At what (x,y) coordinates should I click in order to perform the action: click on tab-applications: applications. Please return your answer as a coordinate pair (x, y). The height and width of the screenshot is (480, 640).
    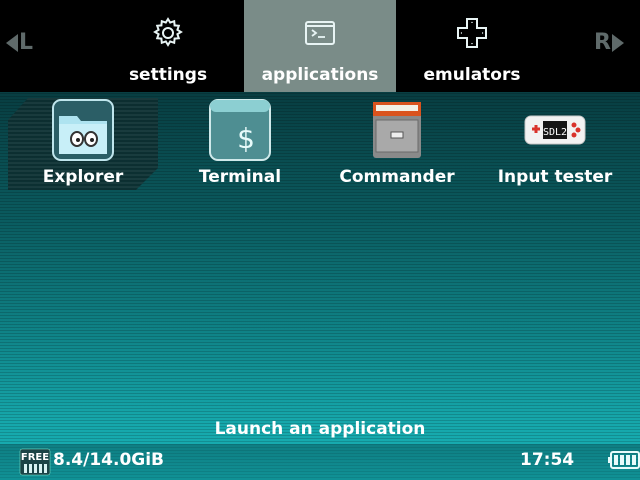
    Looking at the image, I should click on (320, 46).